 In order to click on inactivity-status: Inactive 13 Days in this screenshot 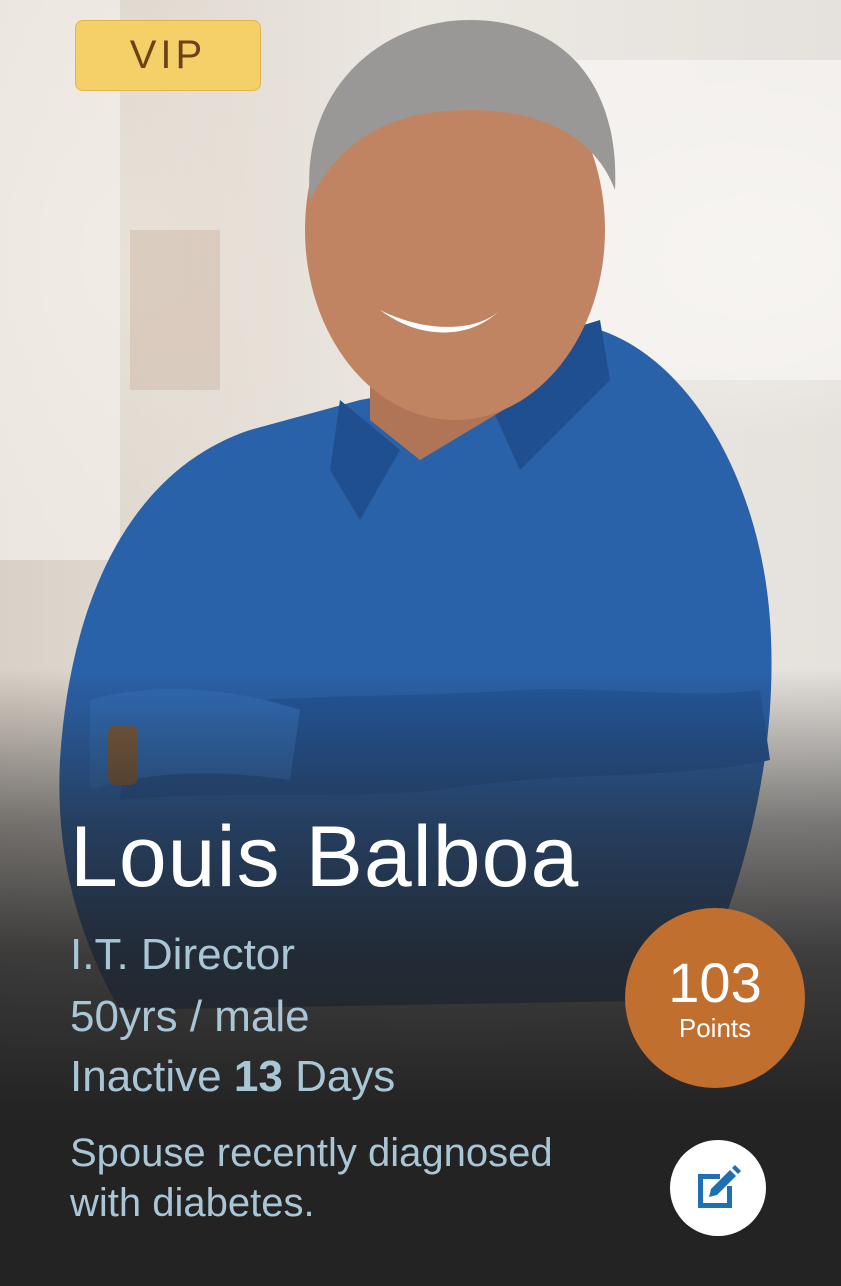, I will do `click(232, 1077)`.